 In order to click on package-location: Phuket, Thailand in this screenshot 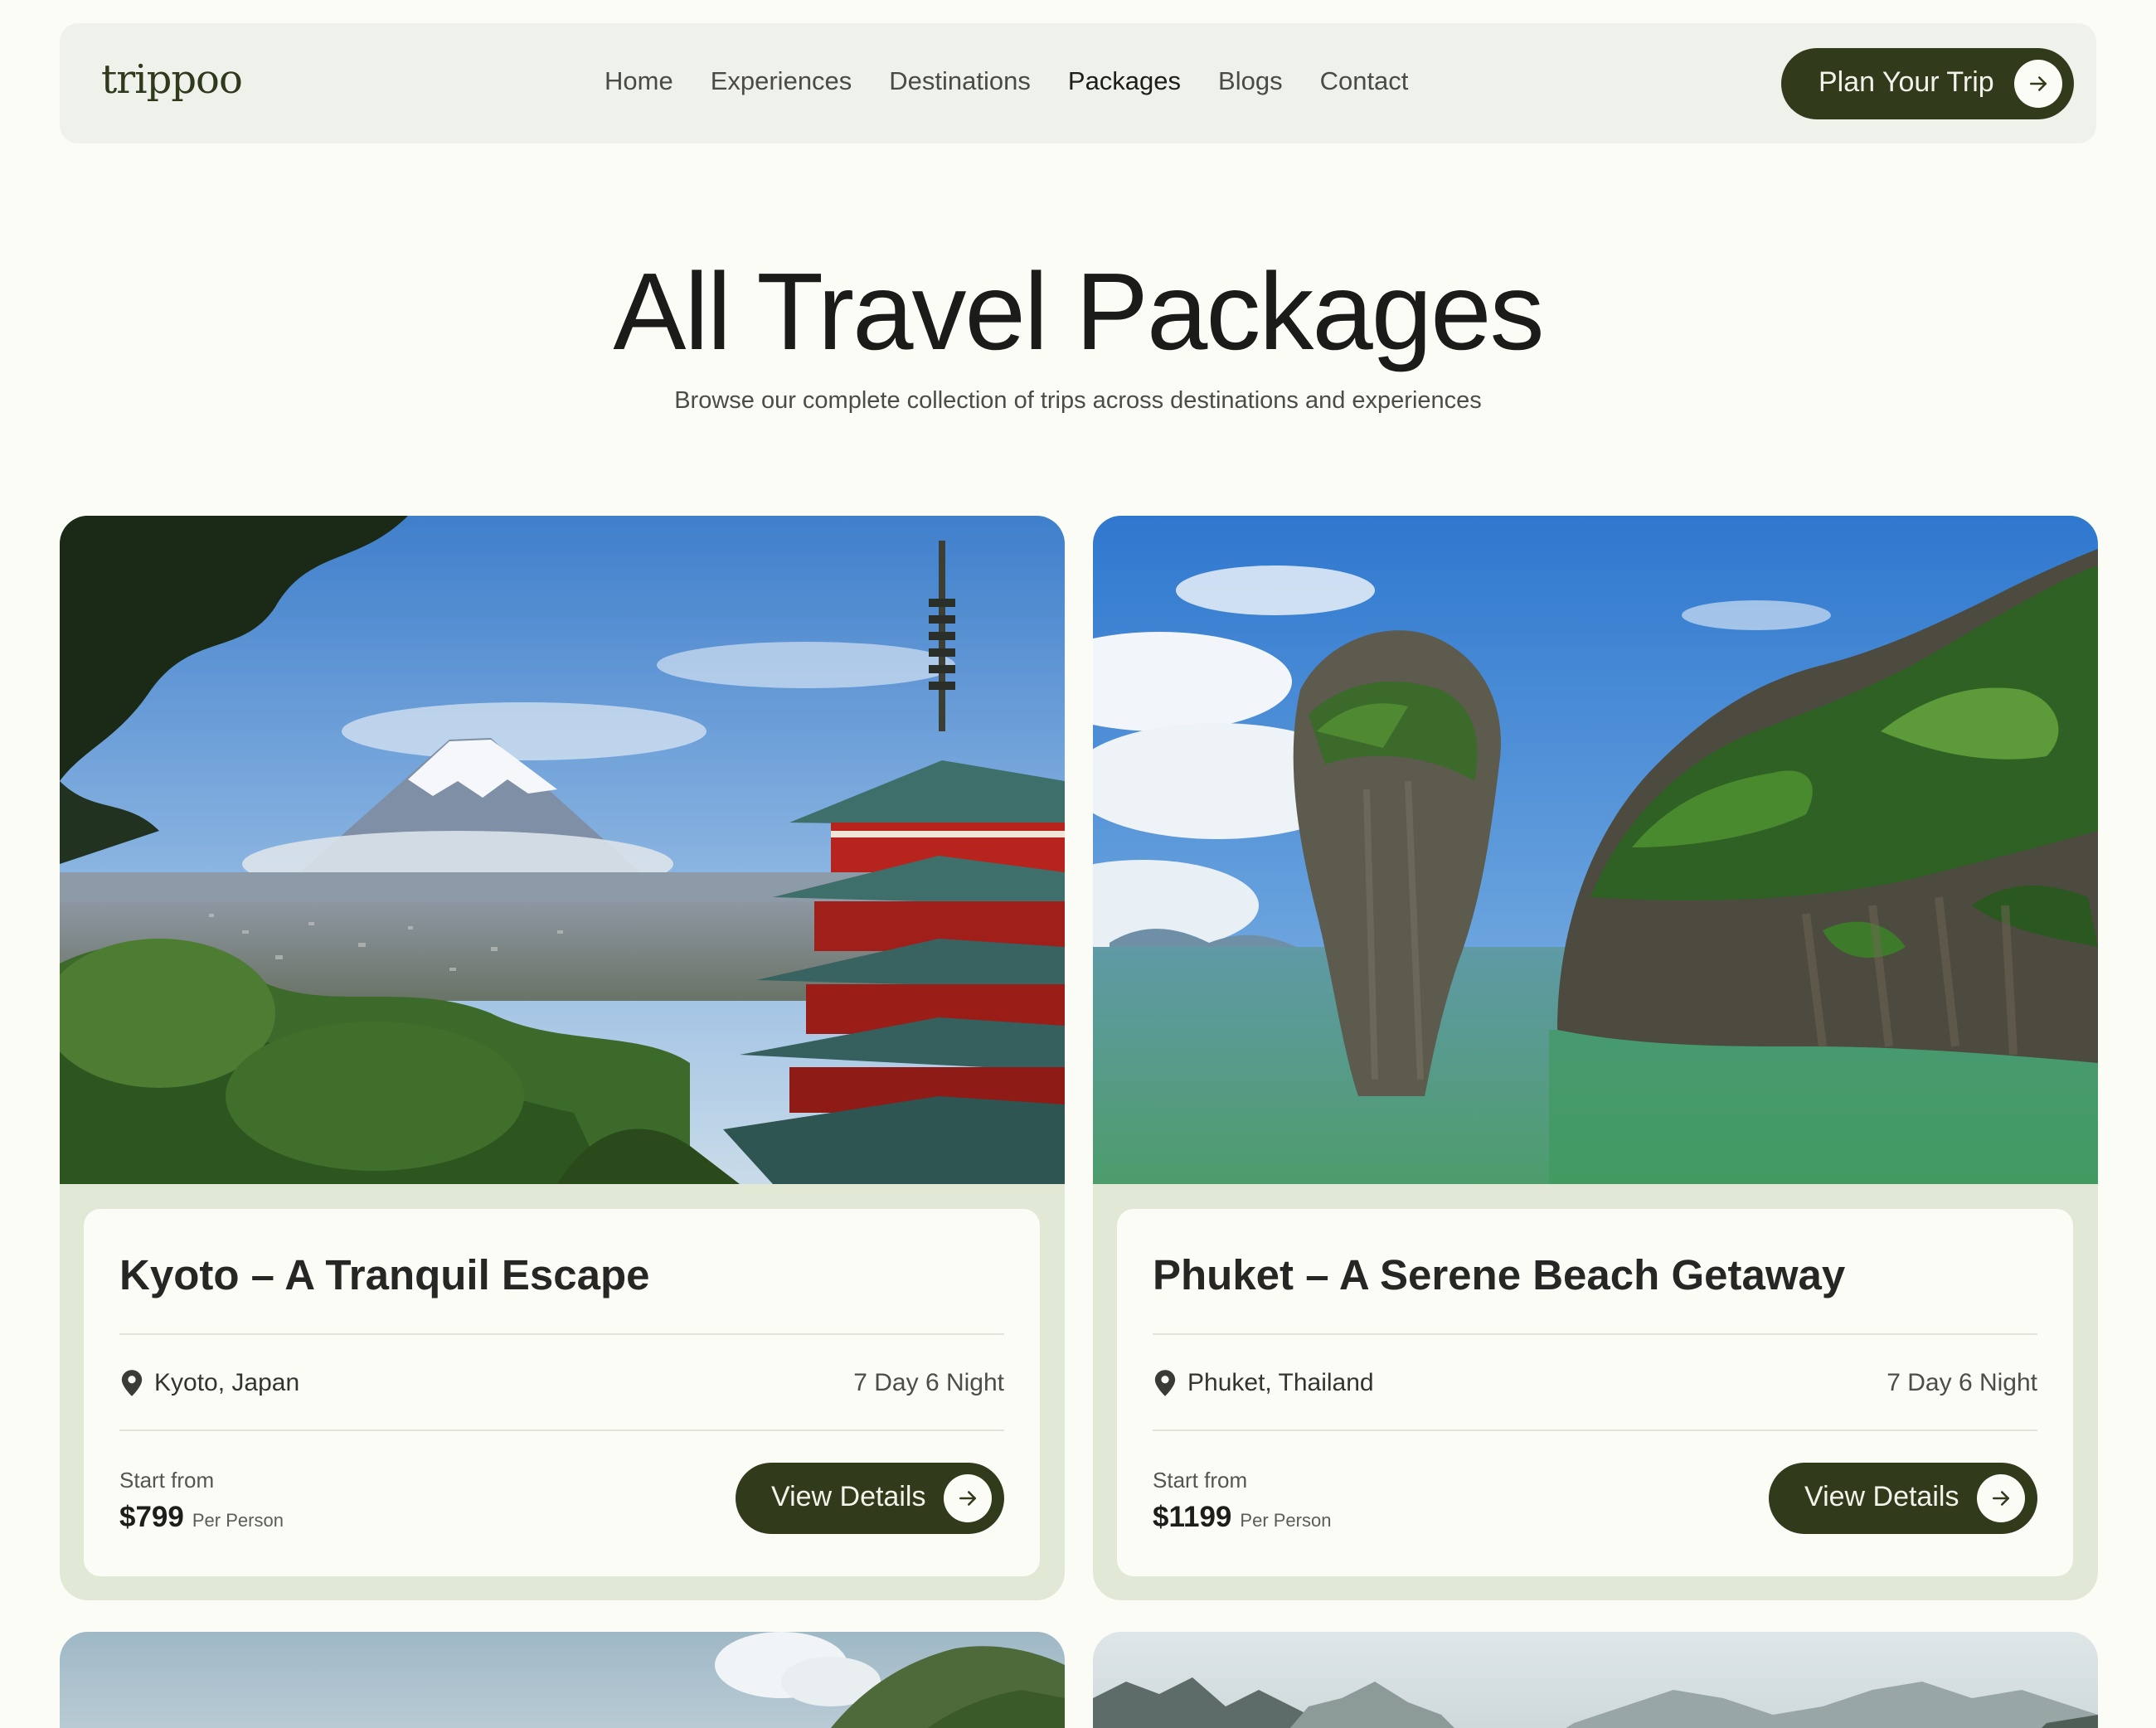, I will do `click(1263, 1383)`.